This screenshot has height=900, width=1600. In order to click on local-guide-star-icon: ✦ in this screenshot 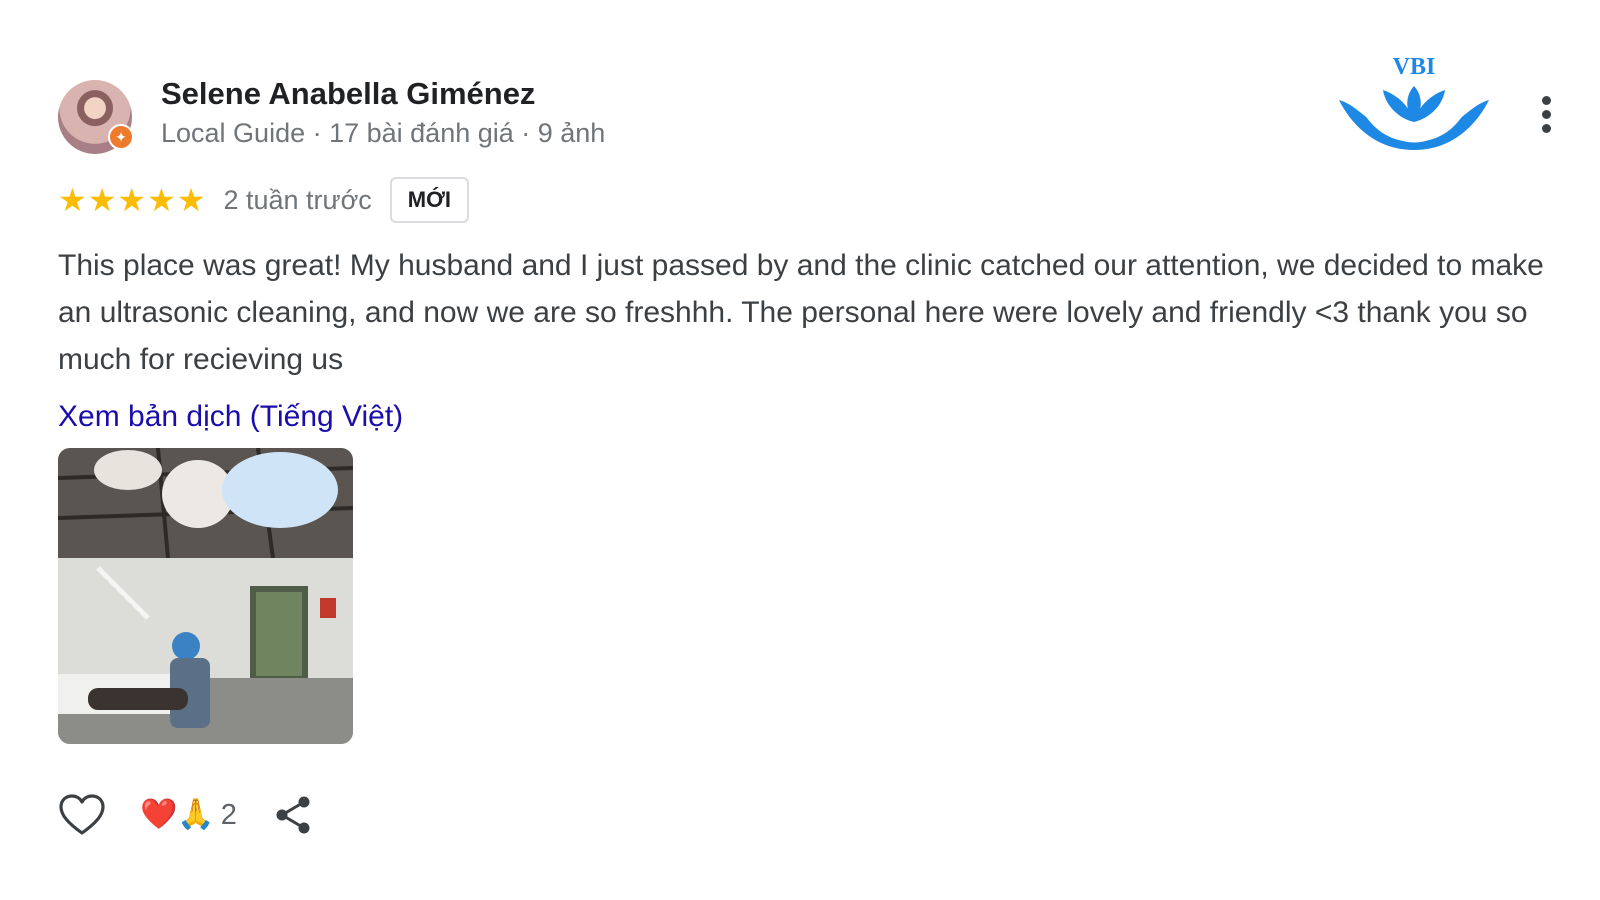, I will do `click(121, 137)`.